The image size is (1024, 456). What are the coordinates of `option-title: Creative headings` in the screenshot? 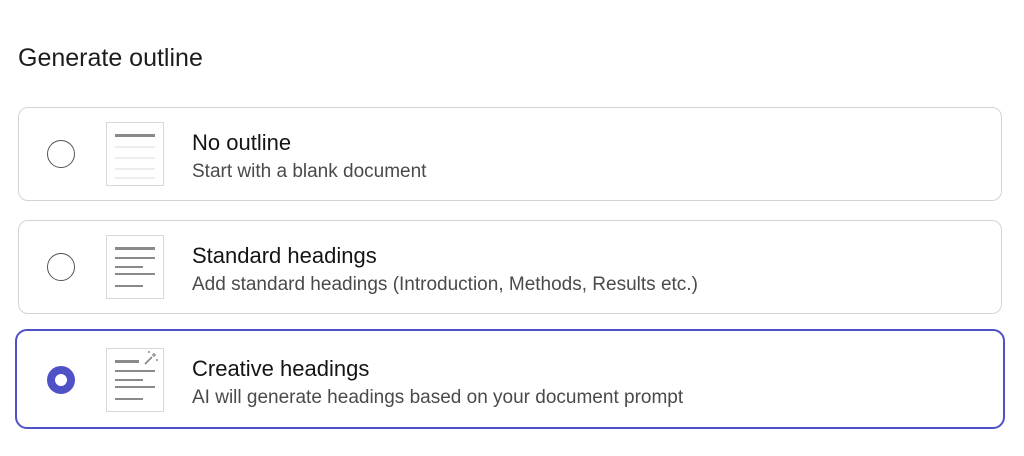 It's located at (281, 368).